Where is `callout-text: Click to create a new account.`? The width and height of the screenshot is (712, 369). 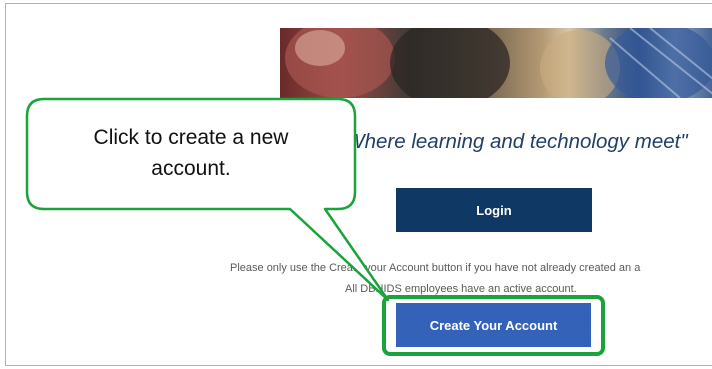
callout-text: Click to create a new account. is located at coordinates (191, 153).